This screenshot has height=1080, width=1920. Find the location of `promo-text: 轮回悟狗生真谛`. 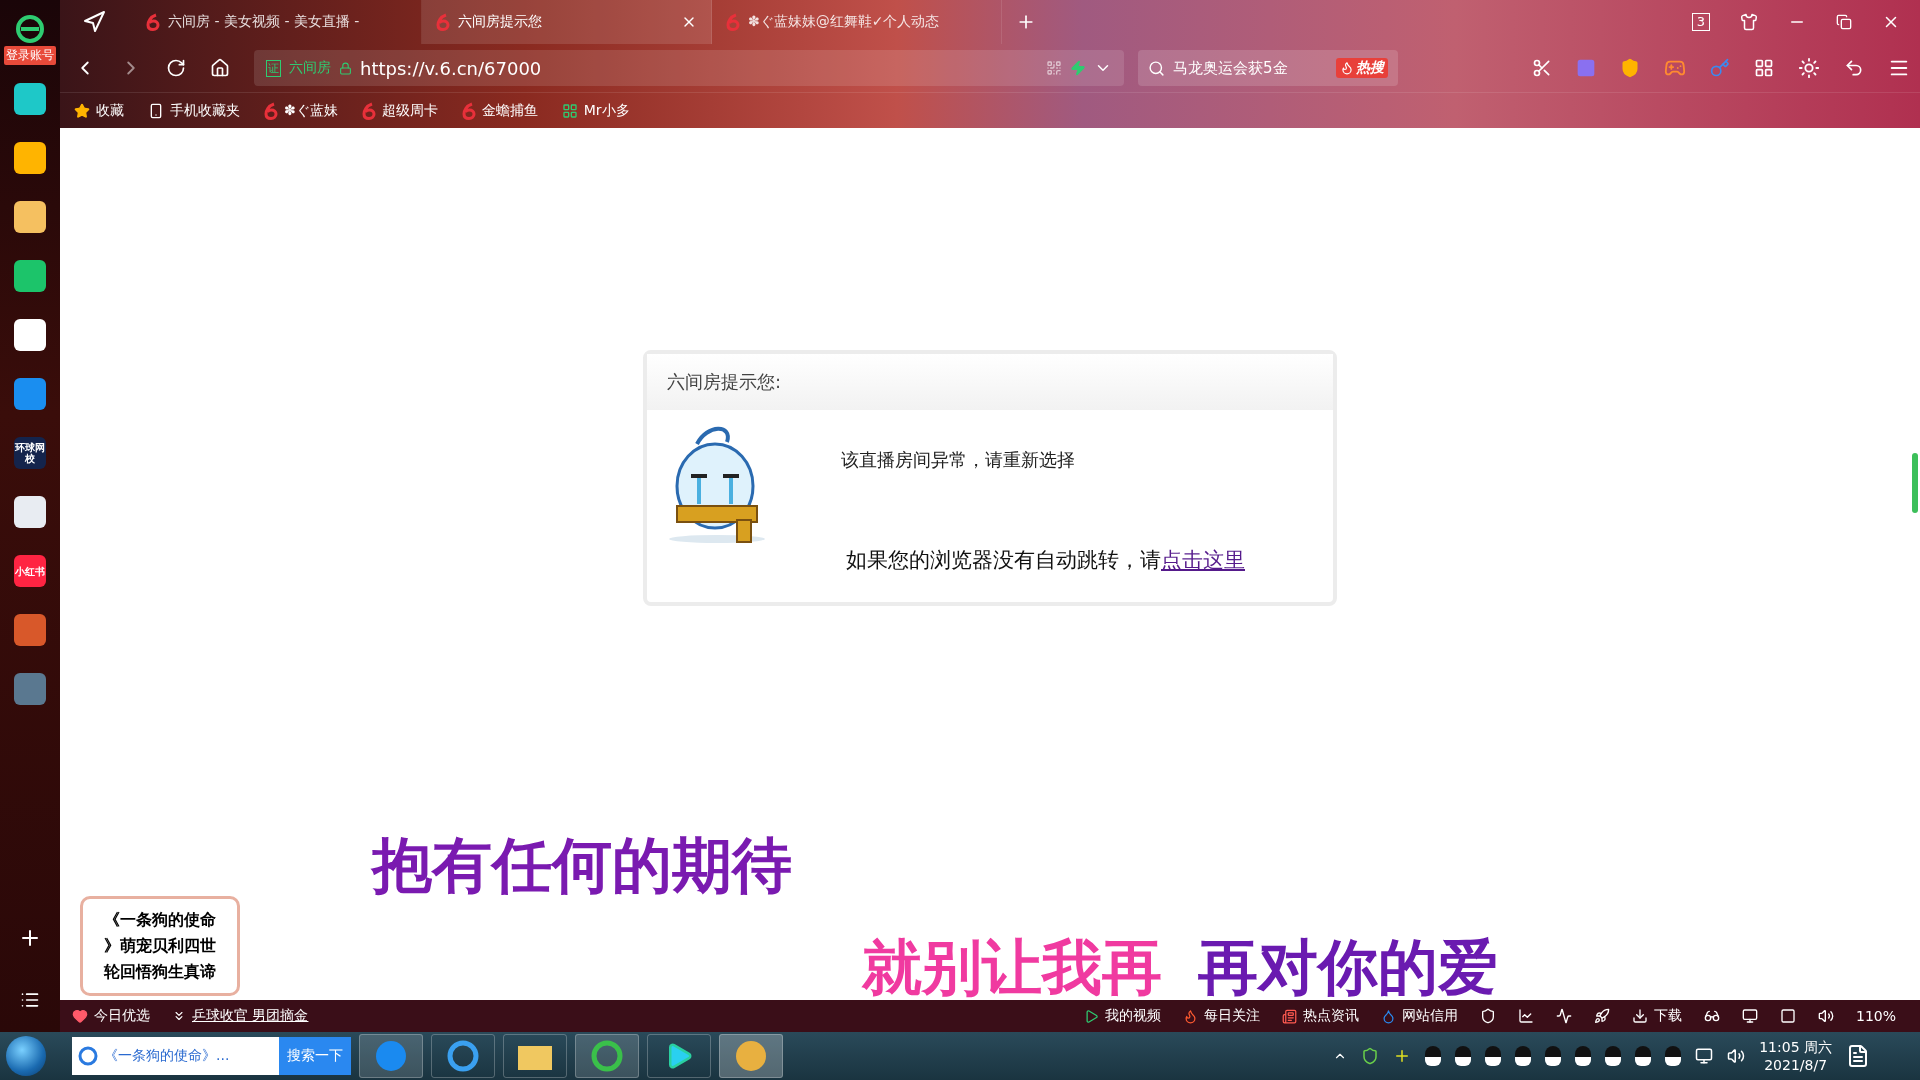

promo-text: 轮回悟狗生真谛 is located at coordinates (160, 972).